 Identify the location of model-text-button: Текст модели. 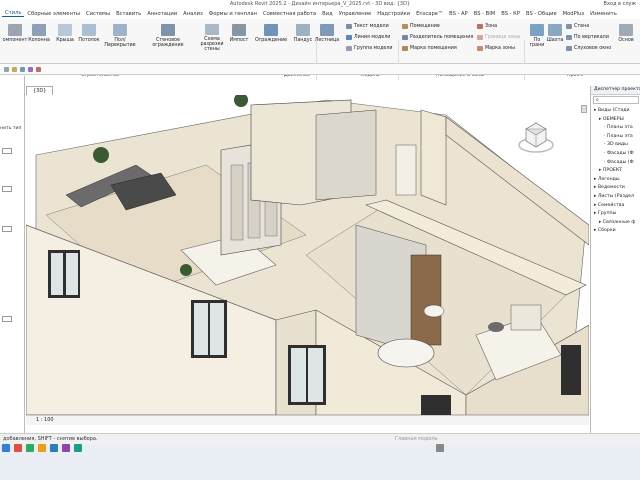
(367, 26).